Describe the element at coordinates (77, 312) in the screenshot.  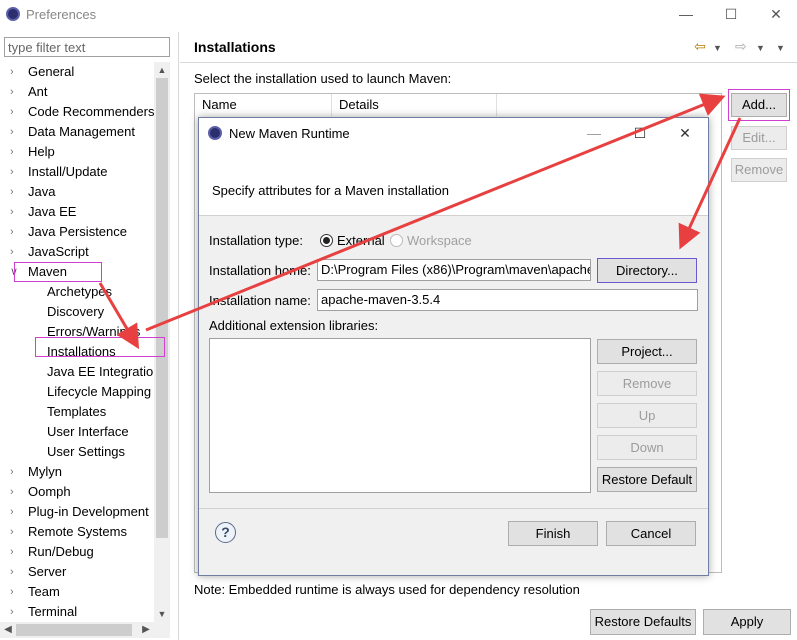
I see `tree-item: Discovery` at that location.